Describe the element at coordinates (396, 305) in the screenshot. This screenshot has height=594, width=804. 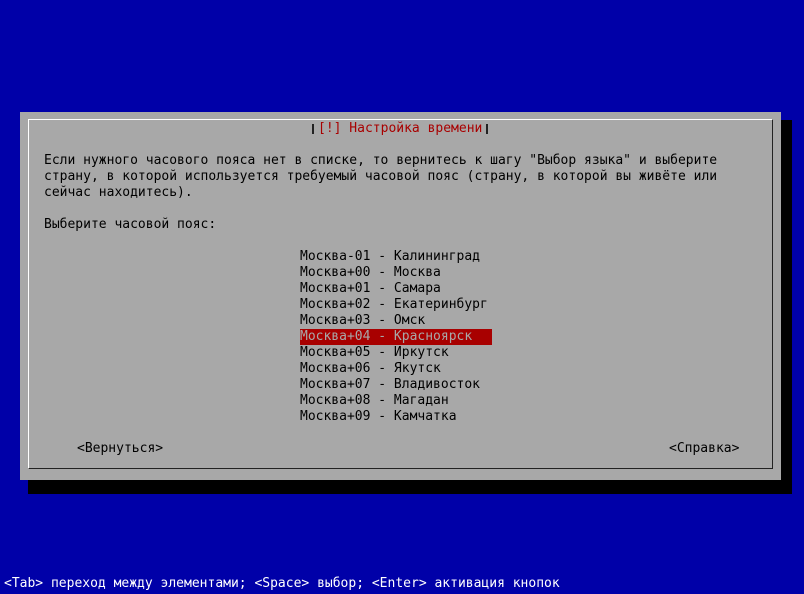
I see `timezone-item-yekaterinburg: Москва+02 - Екатеринбург` at that location.